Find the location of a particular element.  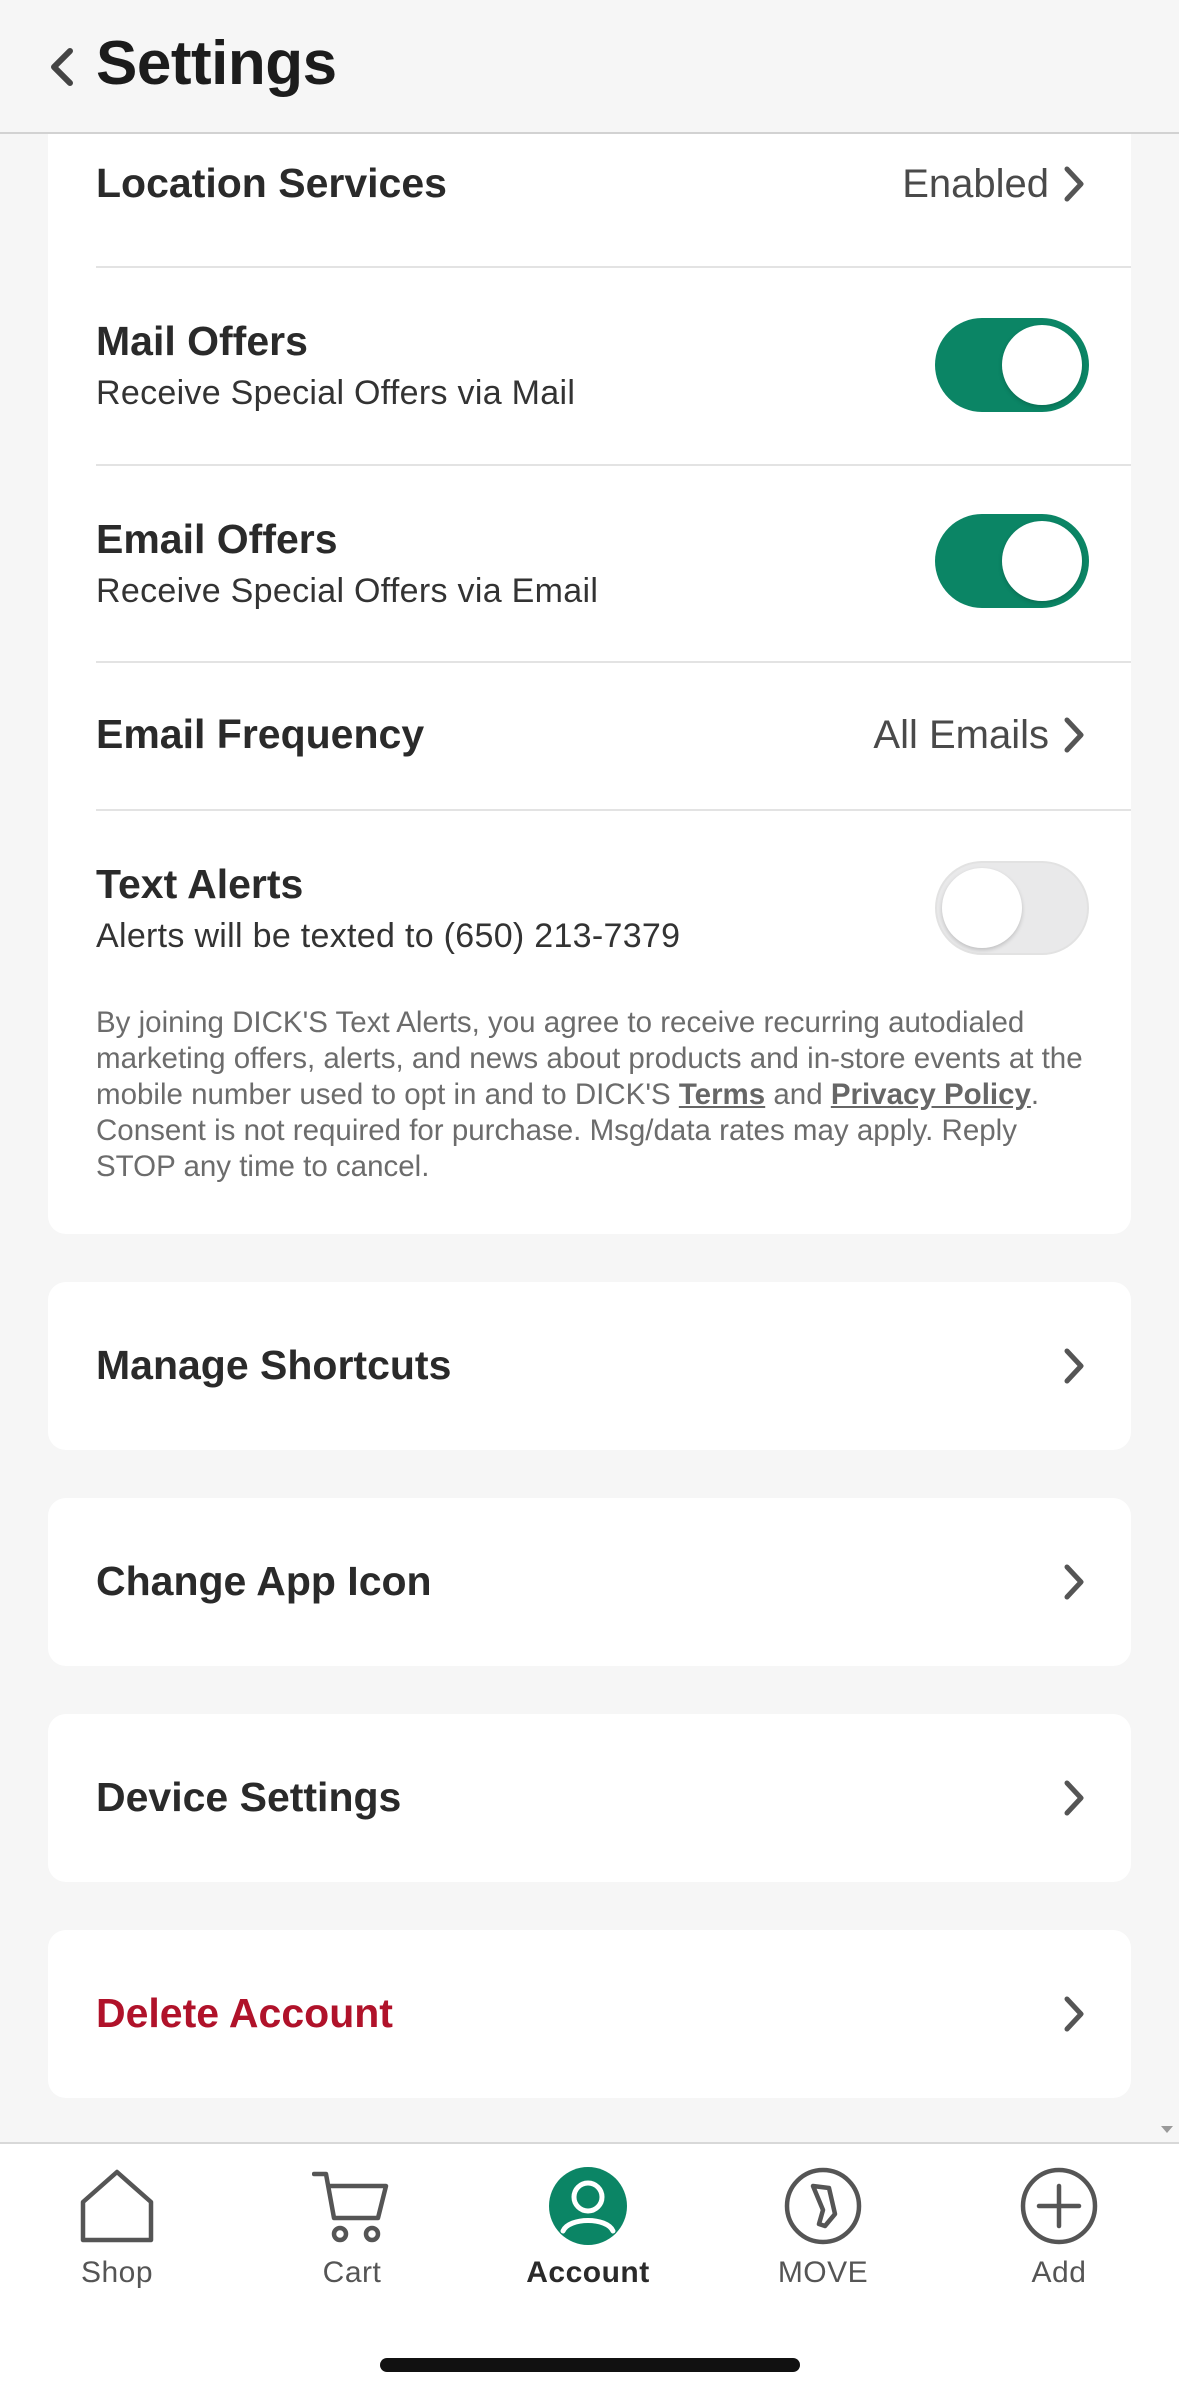

email-frequency-value: All Emails is located at coordinates (961, 735).